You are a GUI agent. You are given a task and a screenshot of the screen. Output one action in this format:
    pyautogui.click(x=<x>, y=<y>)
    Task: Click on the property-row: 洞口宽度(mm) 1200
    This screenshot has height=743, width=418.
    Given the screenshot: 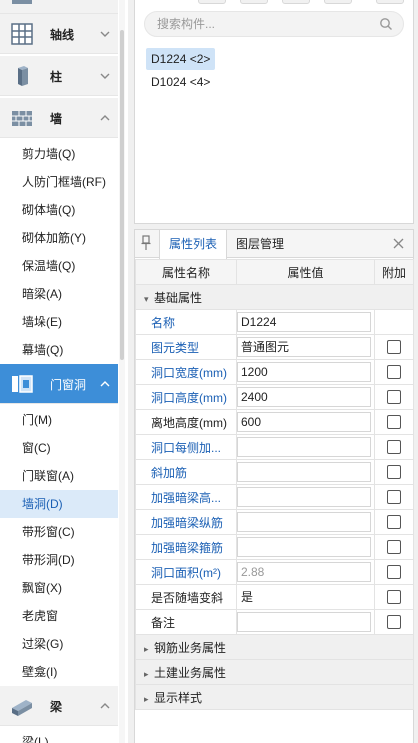 What is the action you would take?
    pyautogui.click(x=274, y=372)
    